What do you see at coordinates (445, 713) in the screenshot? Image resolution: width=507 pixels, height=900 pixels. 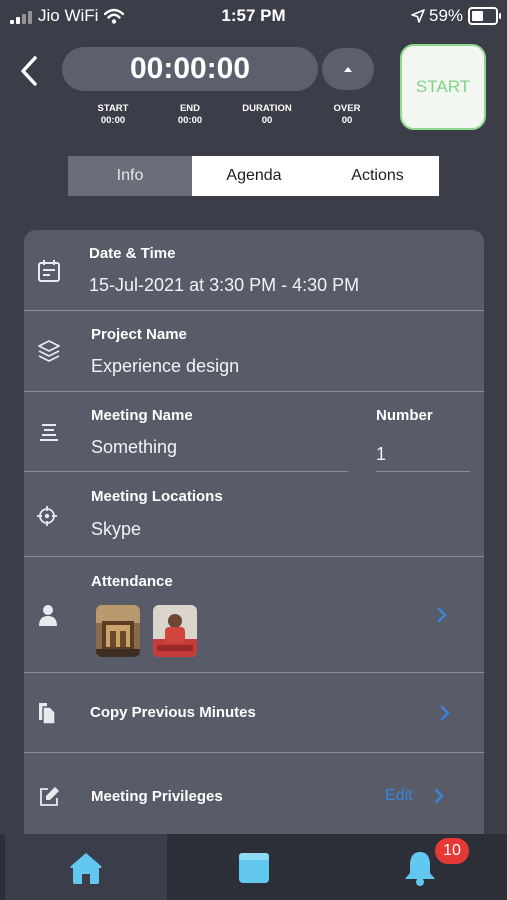 I see `copy-previous-chevron-right-icon` at bounding box center [445, 713].